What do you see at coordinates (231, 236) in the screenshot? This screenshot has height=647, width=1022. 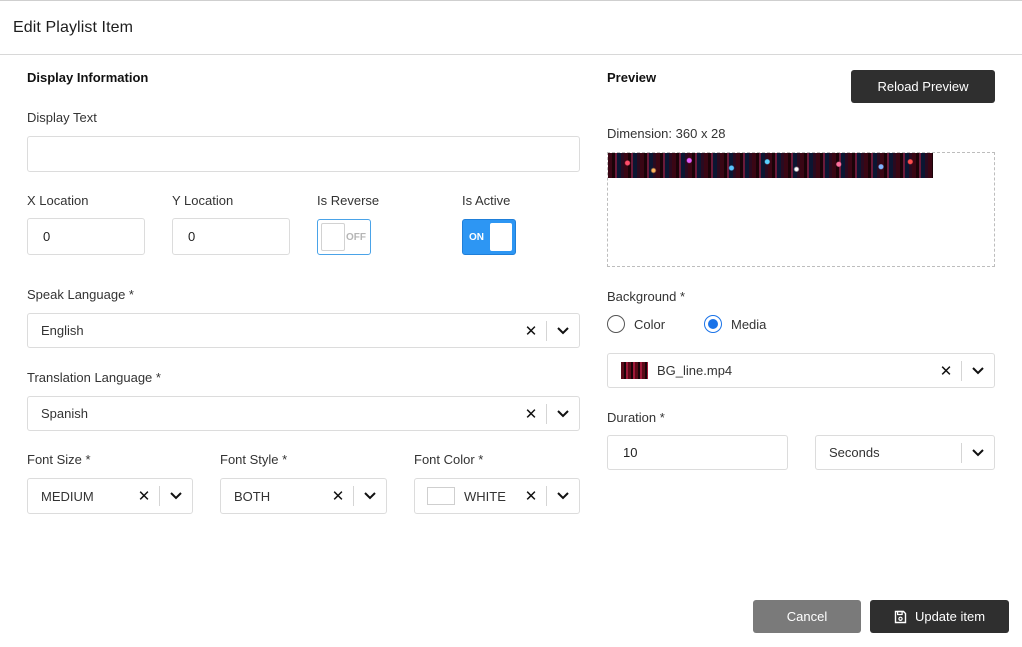 I see `y-location-input: 0` at bounding box center [231, 236].